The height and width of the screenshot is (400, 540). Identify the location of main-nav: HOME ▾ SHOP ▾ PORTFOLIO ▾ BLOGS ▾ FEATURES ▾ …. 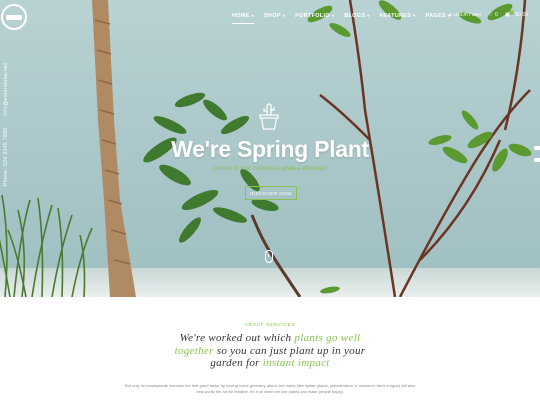
(346, 18).